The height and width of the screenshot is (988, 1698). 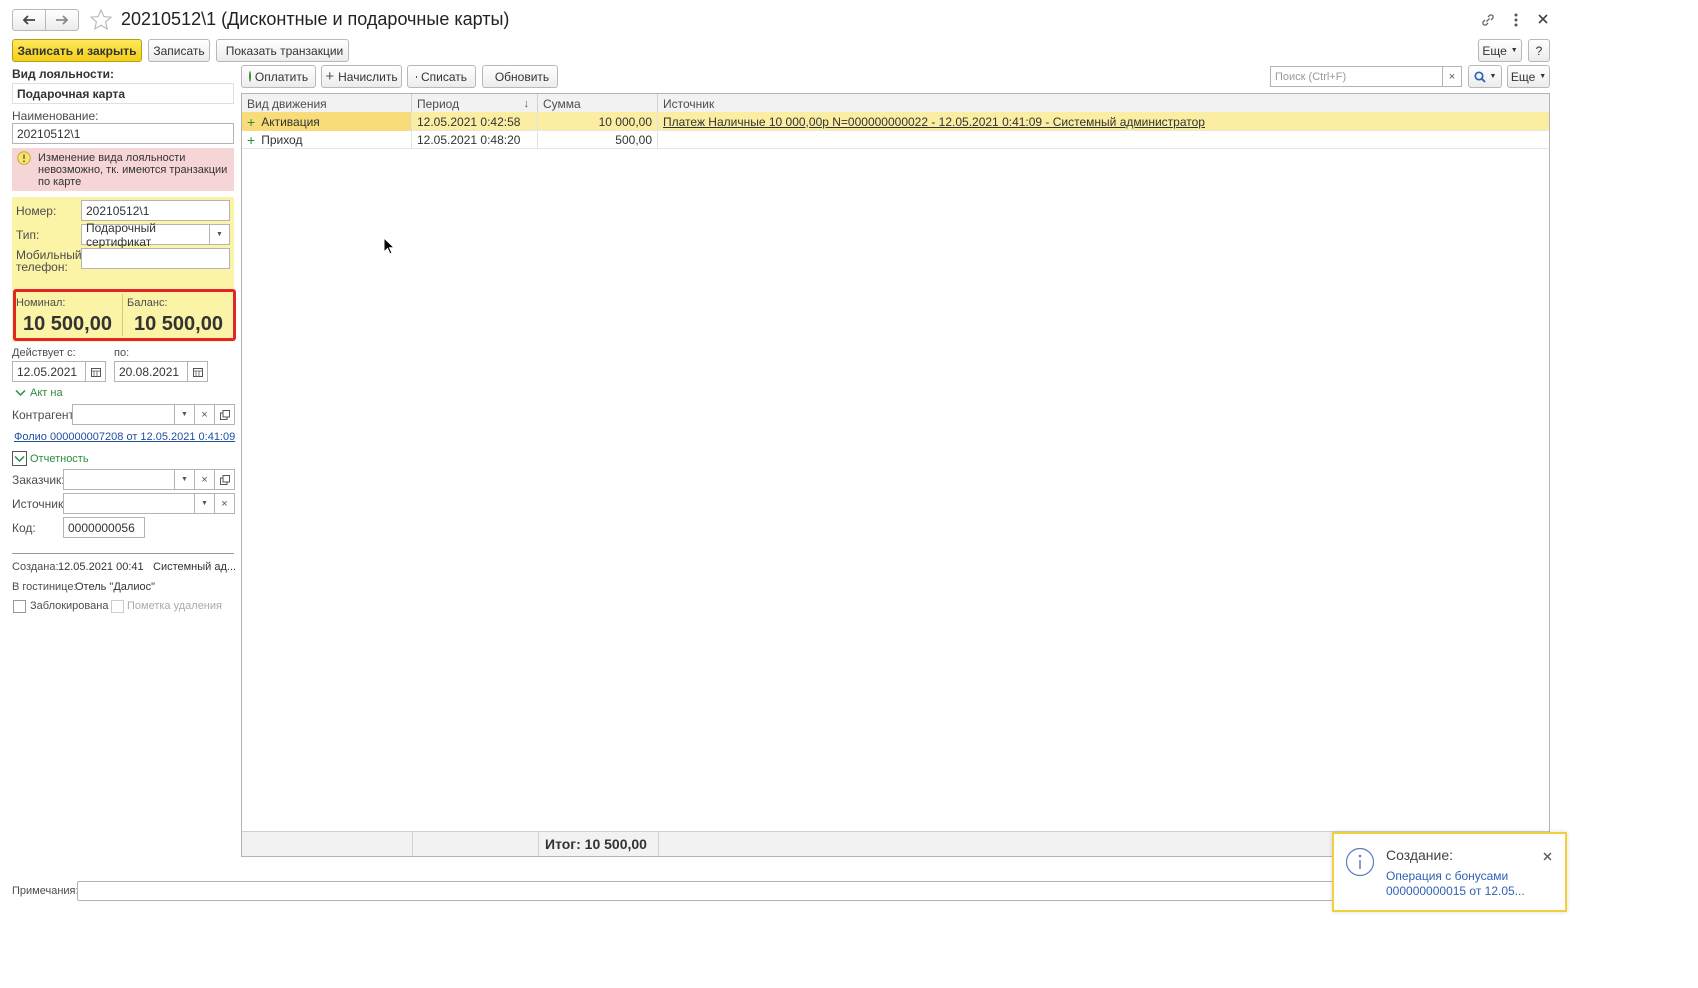 I want to click on folio-link: Фолио 000000007208 от 12.05.2021 0:41:09, so click(x=124, y=437).